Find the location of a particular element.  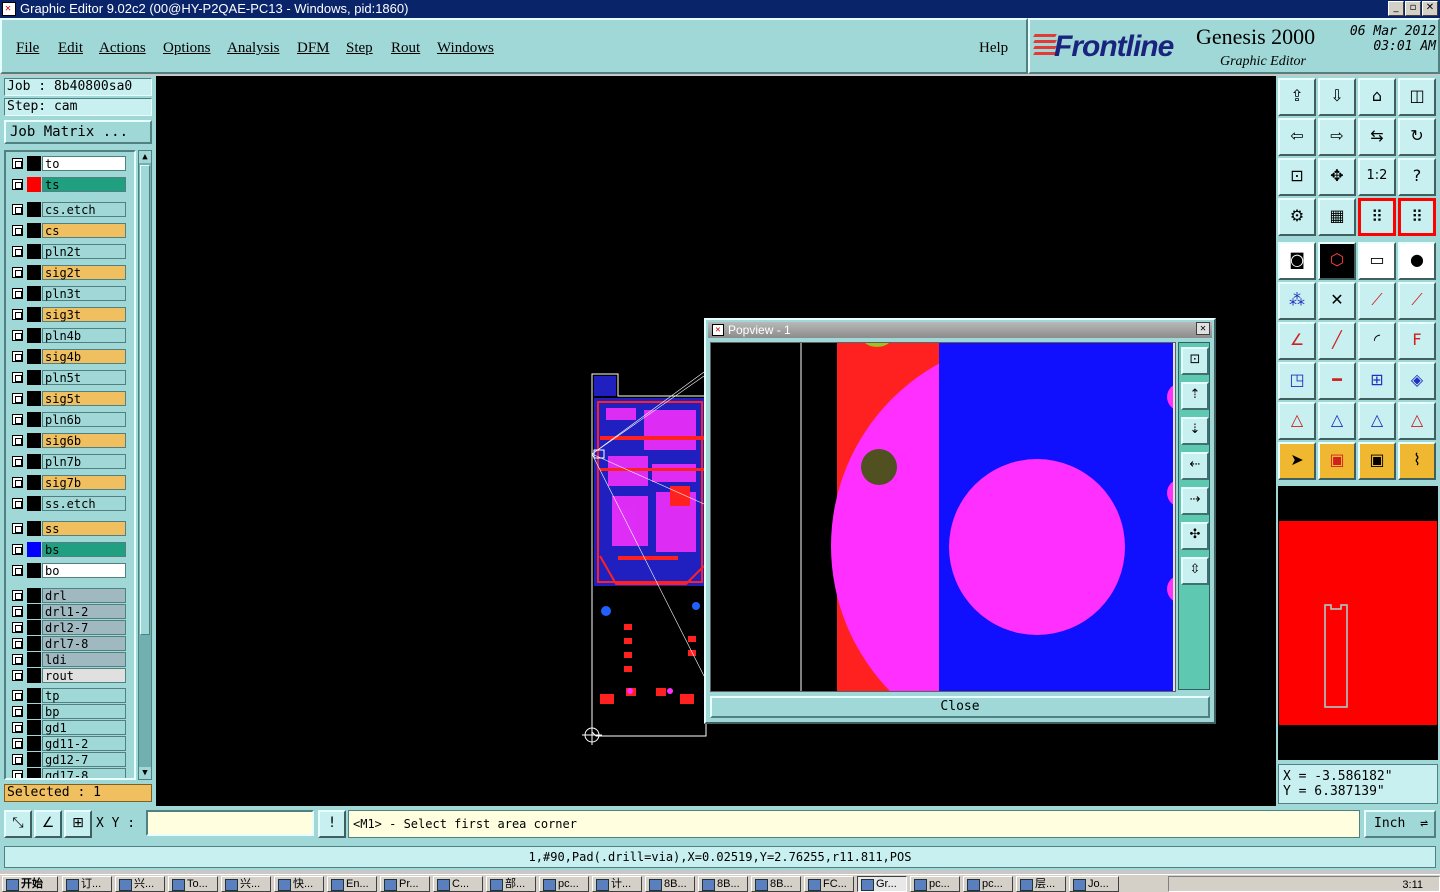

layer-row: drl is located at coordinates (71, 595).